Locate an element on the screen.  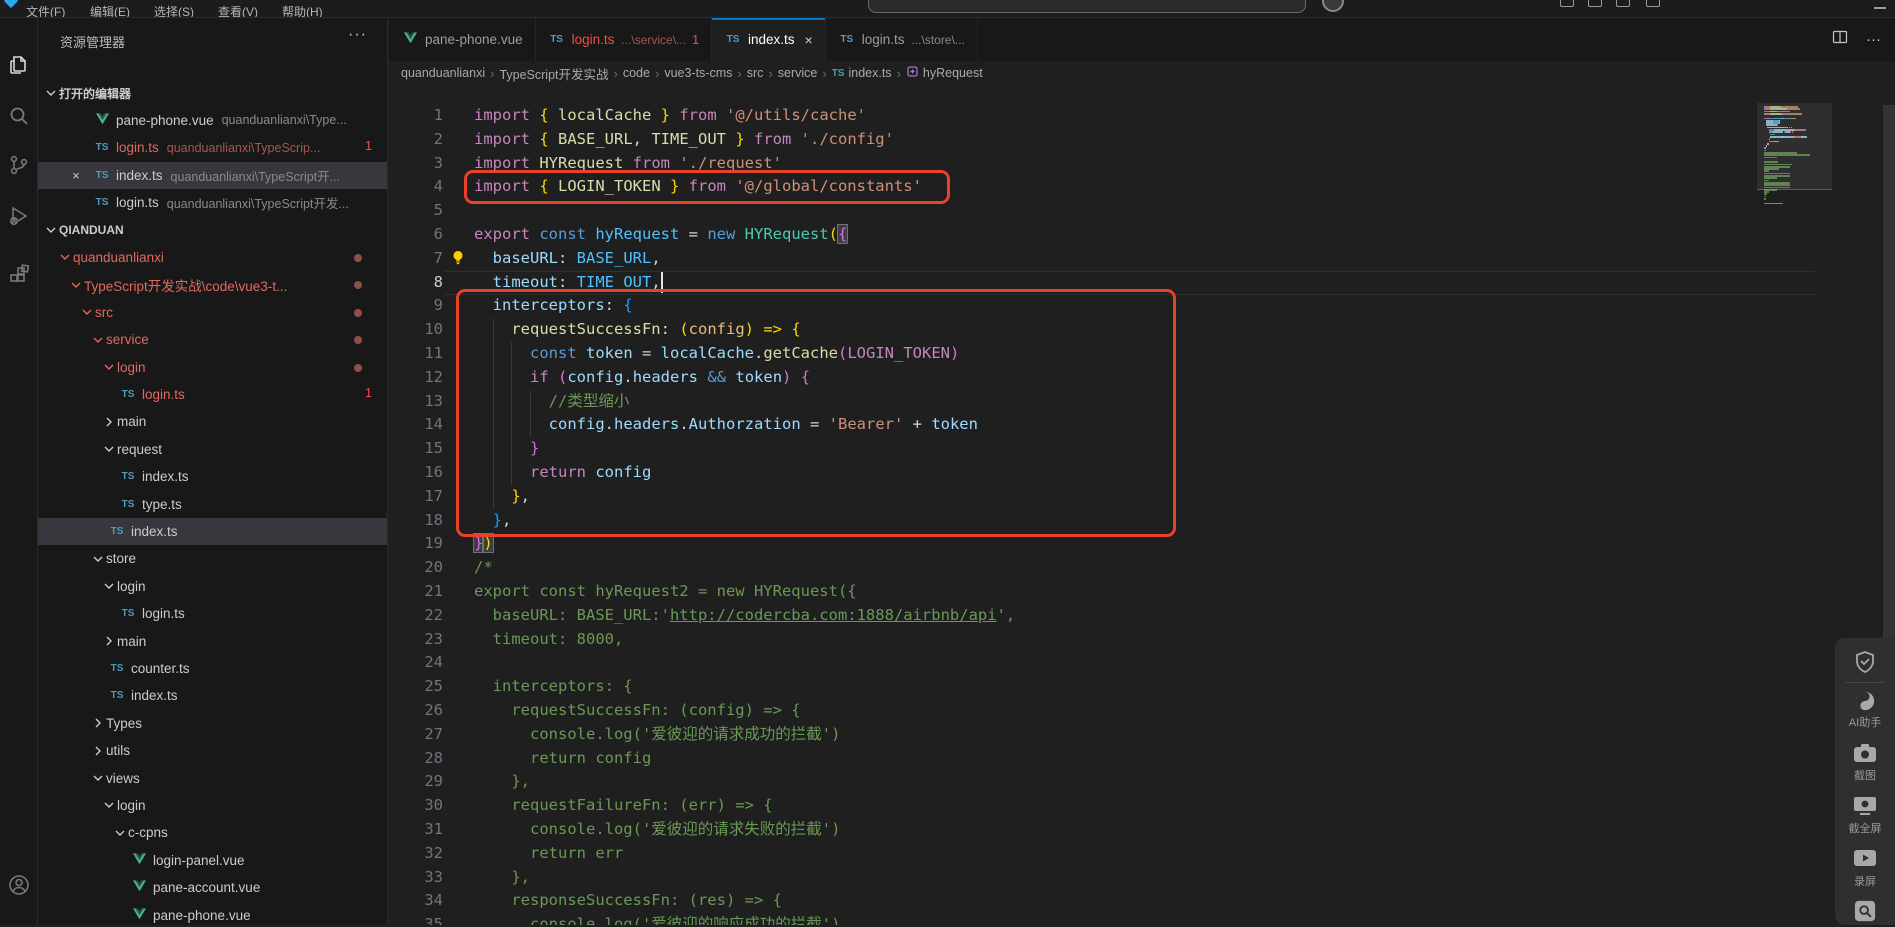
sidebar-more-actions-icon: ··· is located at coordinates (357, 35).